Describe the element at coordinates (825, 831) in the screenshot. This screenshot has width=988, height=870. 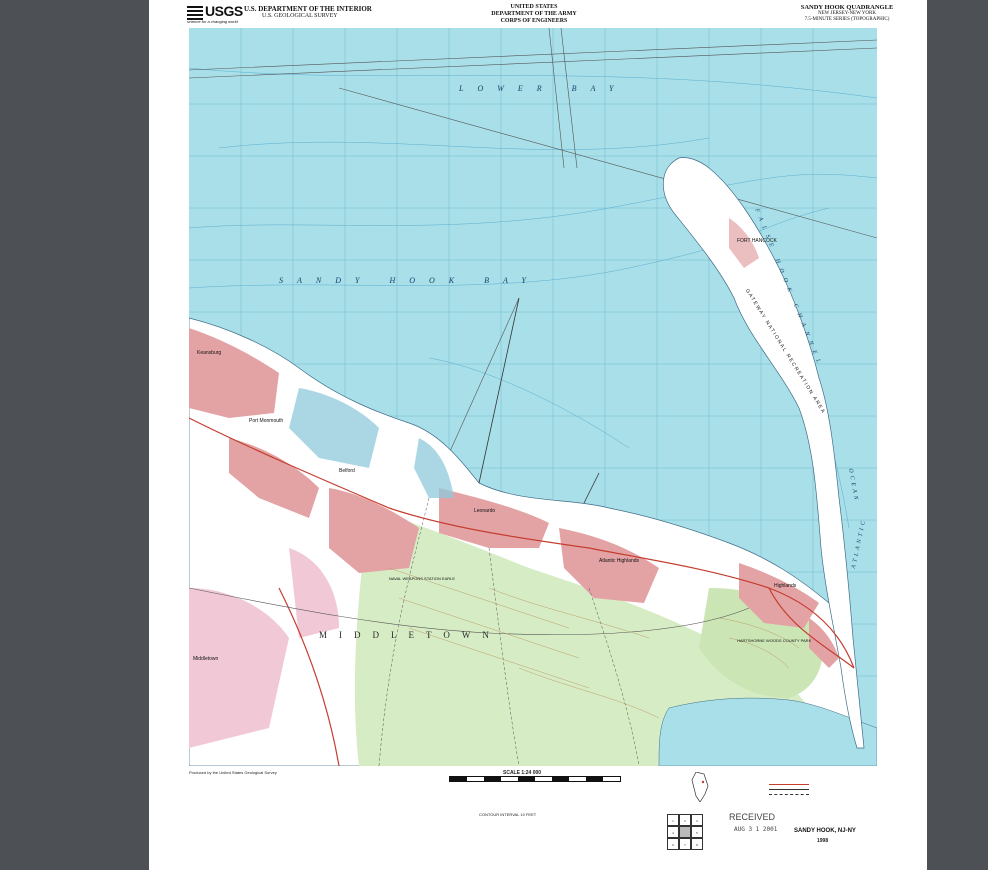
I see `sheet-name: SANDY HOOK, NJ-NY` at that location.